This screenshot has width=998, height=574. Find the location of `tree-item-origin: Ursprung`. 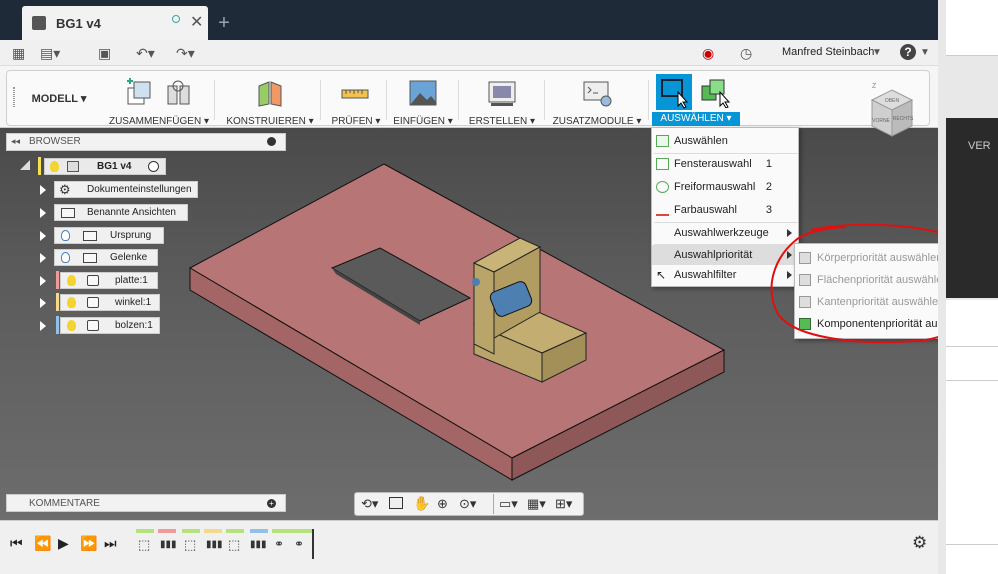

tree-item-origin: Ursprung is located at coordinates (109, 235).